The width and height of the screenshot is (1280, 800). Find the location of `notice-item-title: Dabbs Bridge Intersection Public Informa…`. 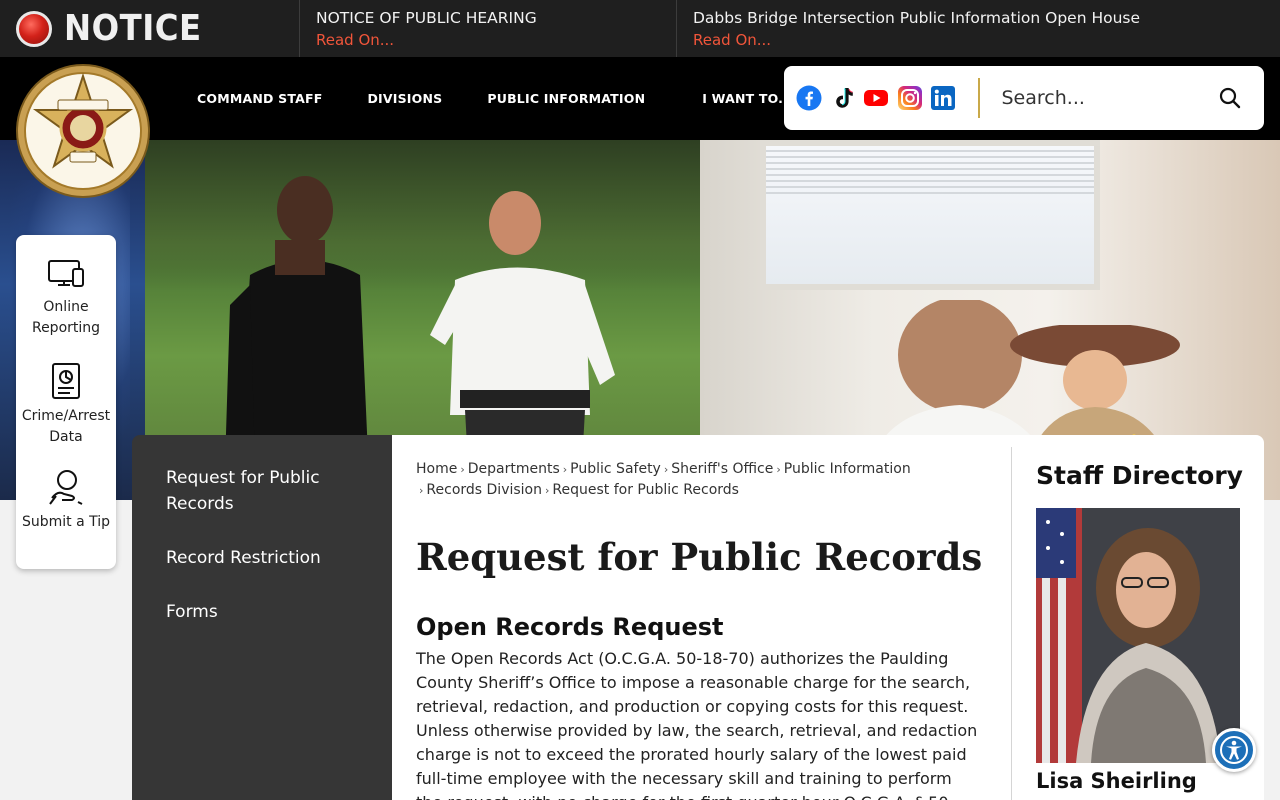

notice-item-title: Dabbs Bridge Intersection Public Informa… is located at coordinates (986, 18).